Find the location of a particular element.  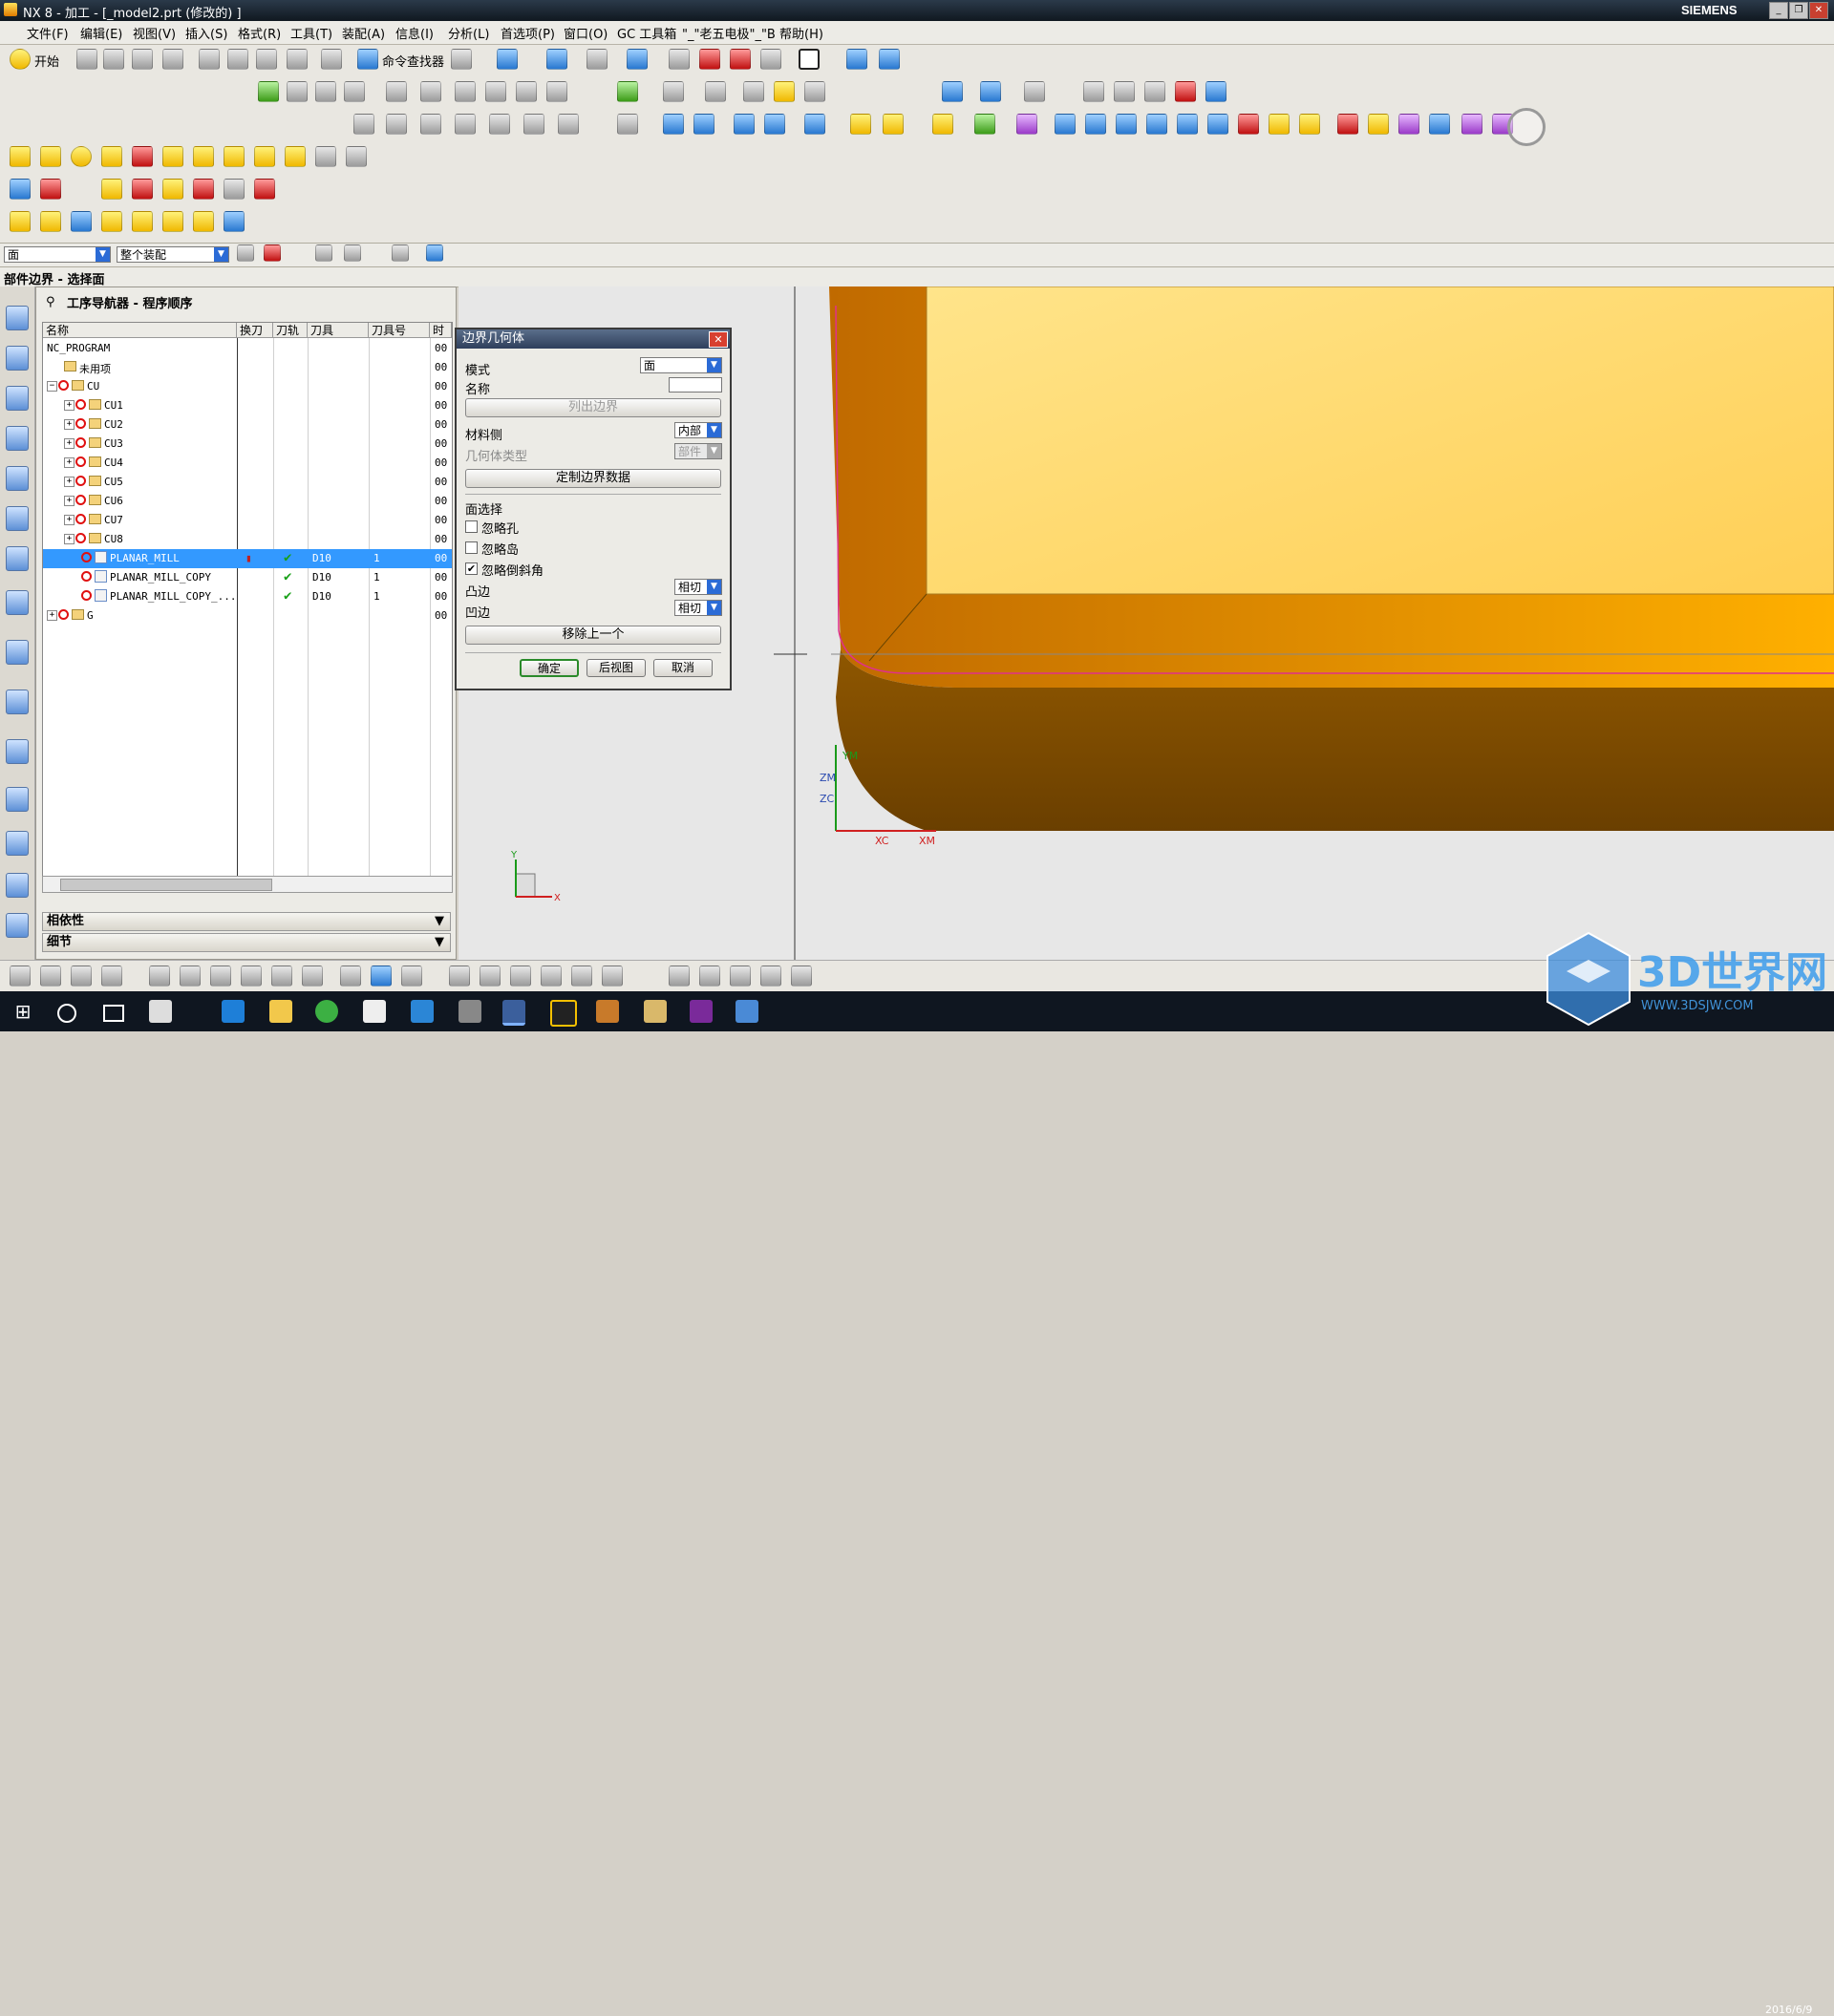

flag-icon is located at coordinates (1185, 91).